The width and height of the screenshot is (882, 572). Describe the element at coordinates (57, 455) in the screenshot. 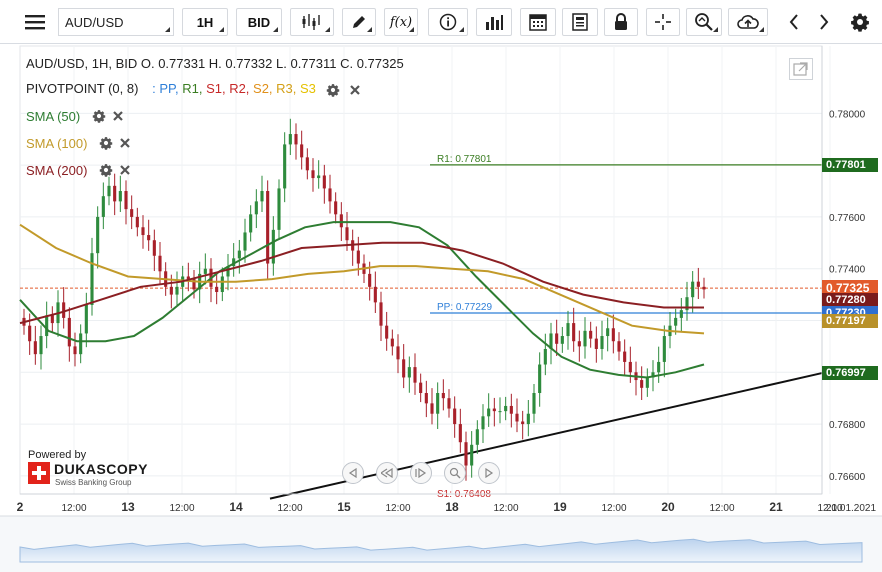

I see `powered-by: Powered by` at that location.